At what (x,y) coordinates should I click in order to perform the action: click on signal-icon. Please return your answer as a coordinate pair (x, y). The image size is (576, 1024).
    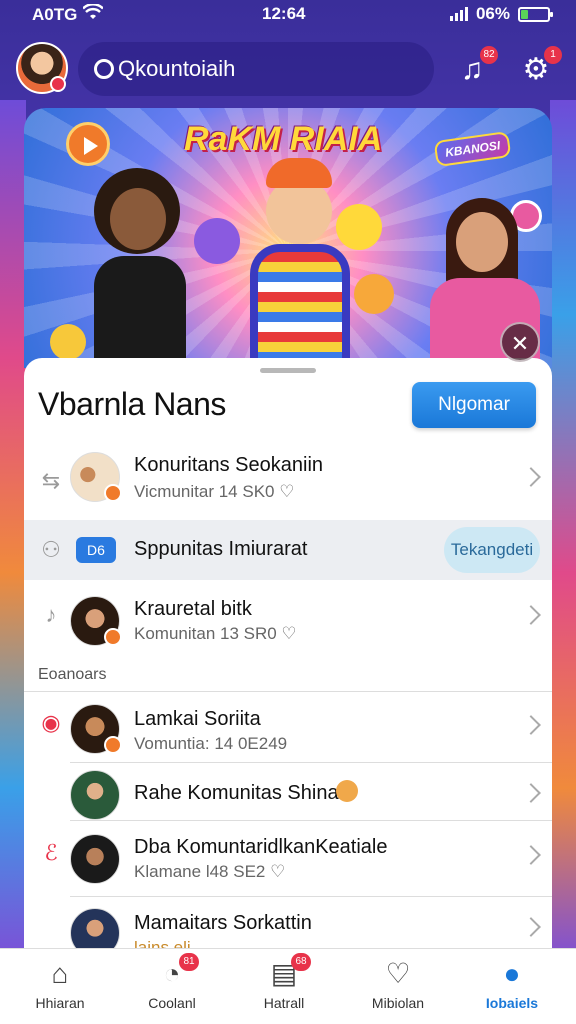
    Looking at the image, I should click on (458, 14).